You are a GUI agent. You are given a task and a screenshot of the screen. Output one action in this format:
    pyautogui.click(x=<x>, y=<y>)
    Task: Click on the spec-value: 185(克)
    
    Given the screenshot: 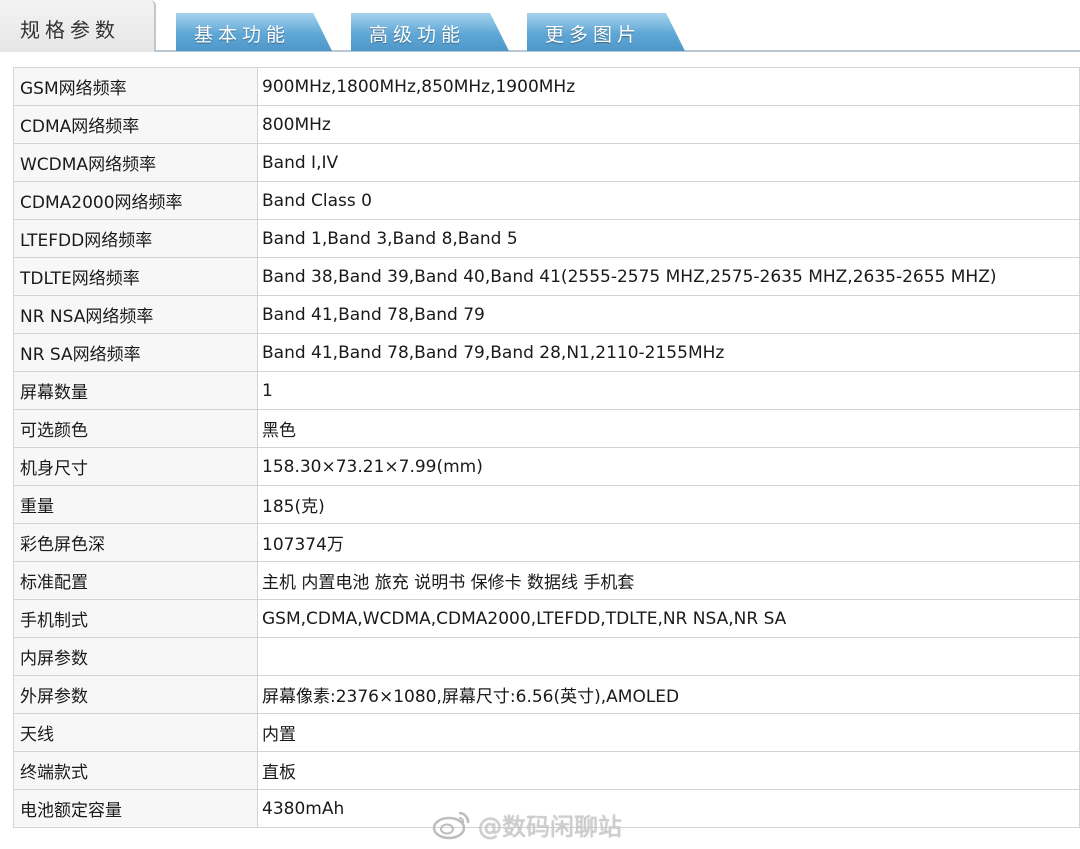 What is the action you would take?
    pyautogui.click(x=668, y=504)
    